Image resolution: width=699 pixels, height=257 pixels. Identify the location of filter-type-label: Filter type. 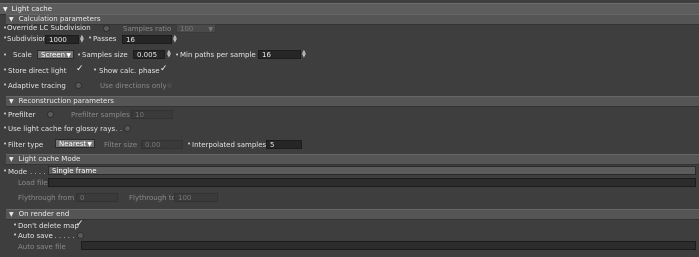
(26, 145).